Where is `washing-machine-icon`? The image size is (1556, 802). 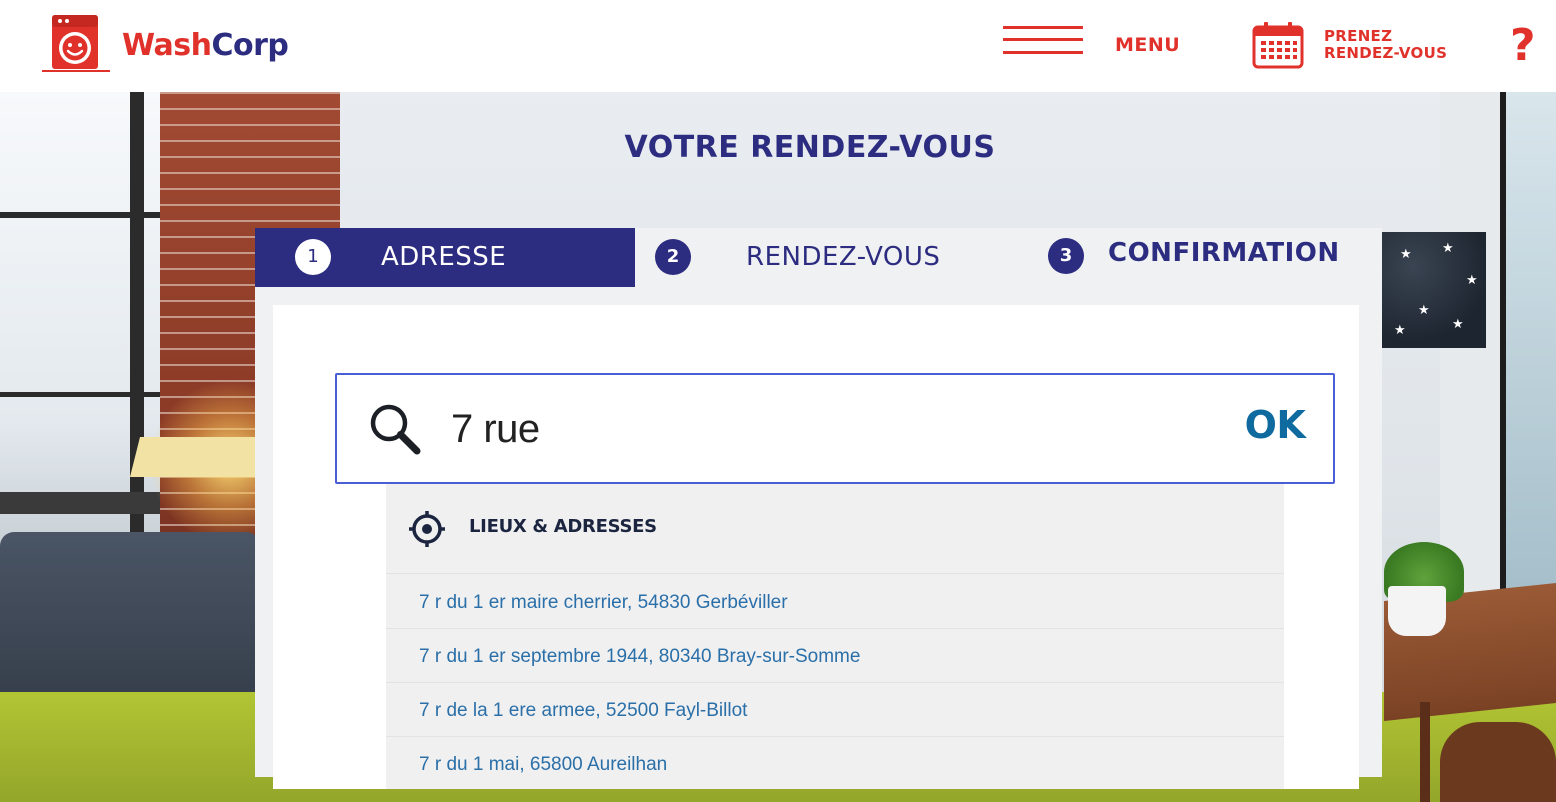
washing-machine-icon is located at coordinates (76, 43).